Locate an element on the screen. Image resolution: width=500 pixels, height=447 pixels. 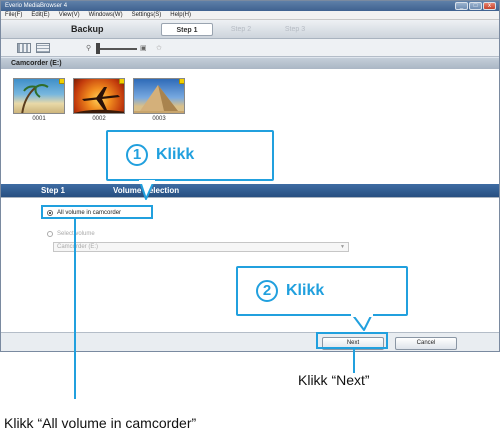
step-label: Step 1 is located at coordinates (53, 190).